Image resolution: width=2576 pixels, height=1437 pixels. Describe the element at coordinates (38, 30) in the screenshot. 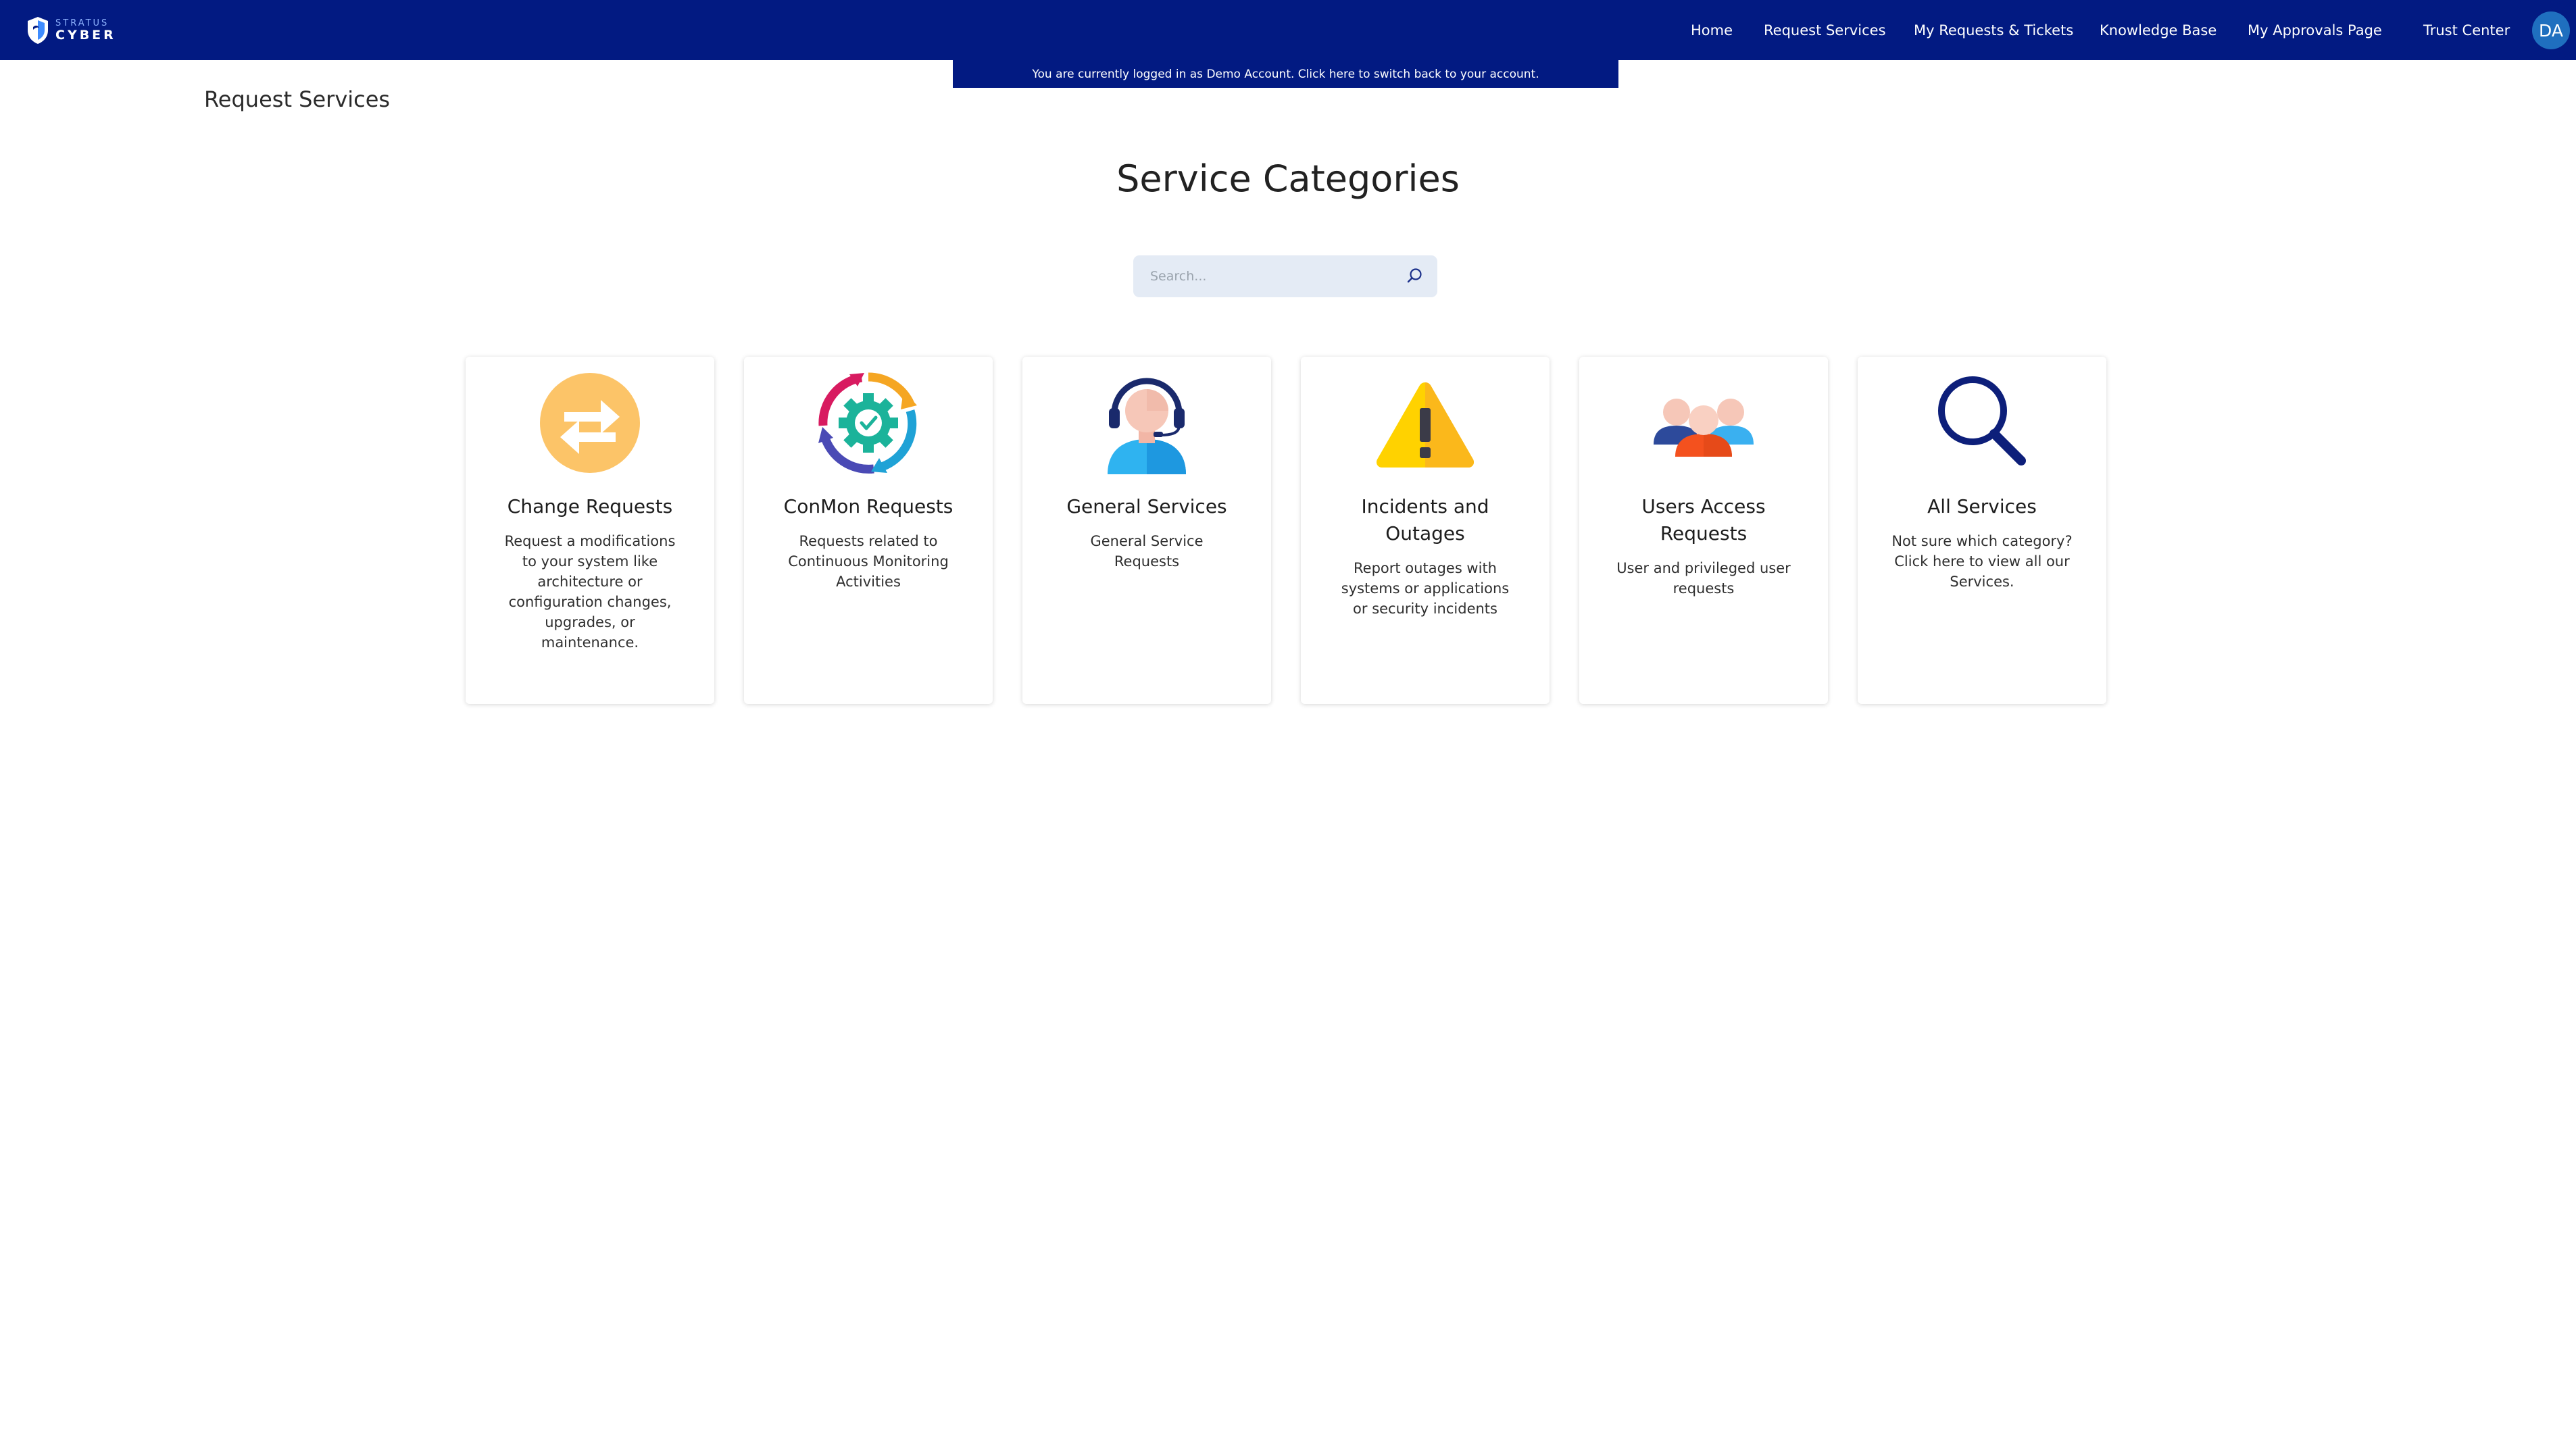

I see `shield-logo-icon` at that location.